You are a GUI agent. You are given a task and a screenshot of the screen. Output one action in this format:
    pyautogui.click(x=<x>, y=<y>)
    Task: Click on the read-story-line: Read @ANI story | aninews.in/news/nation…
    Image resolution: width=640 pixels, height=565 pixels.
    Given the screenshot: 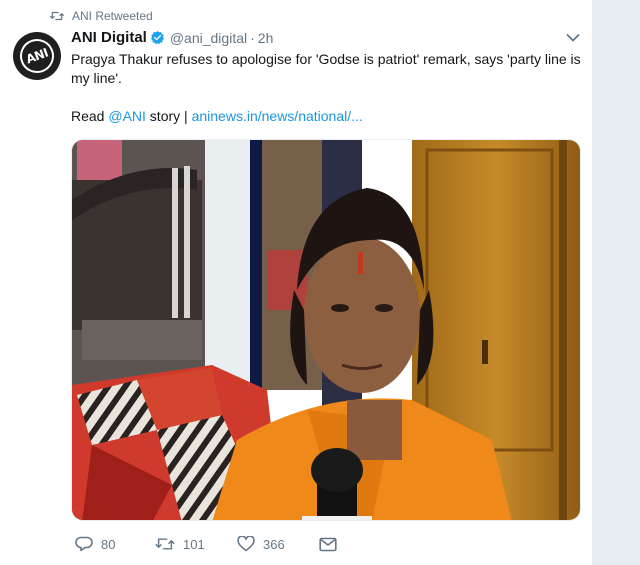 What is the action you would take?
    pyautogui.click(x=328, y=116)
    